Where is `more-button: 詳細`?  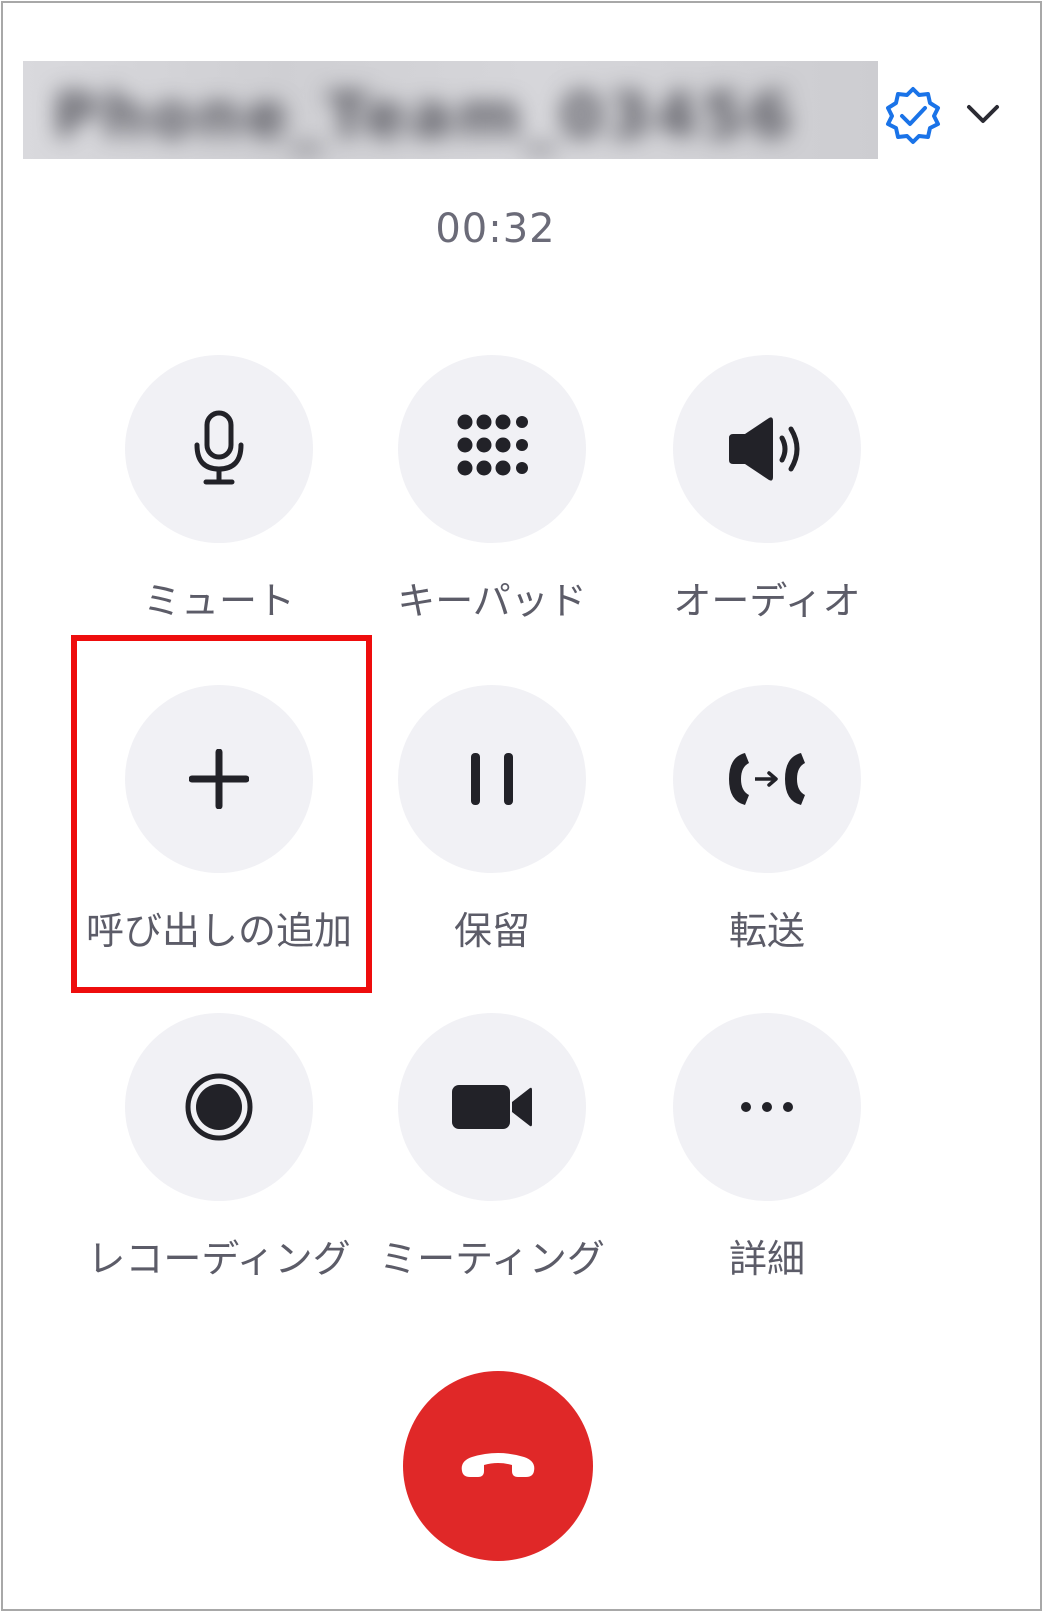
more-button: 詳細 is located at coordinates (767, 1147).